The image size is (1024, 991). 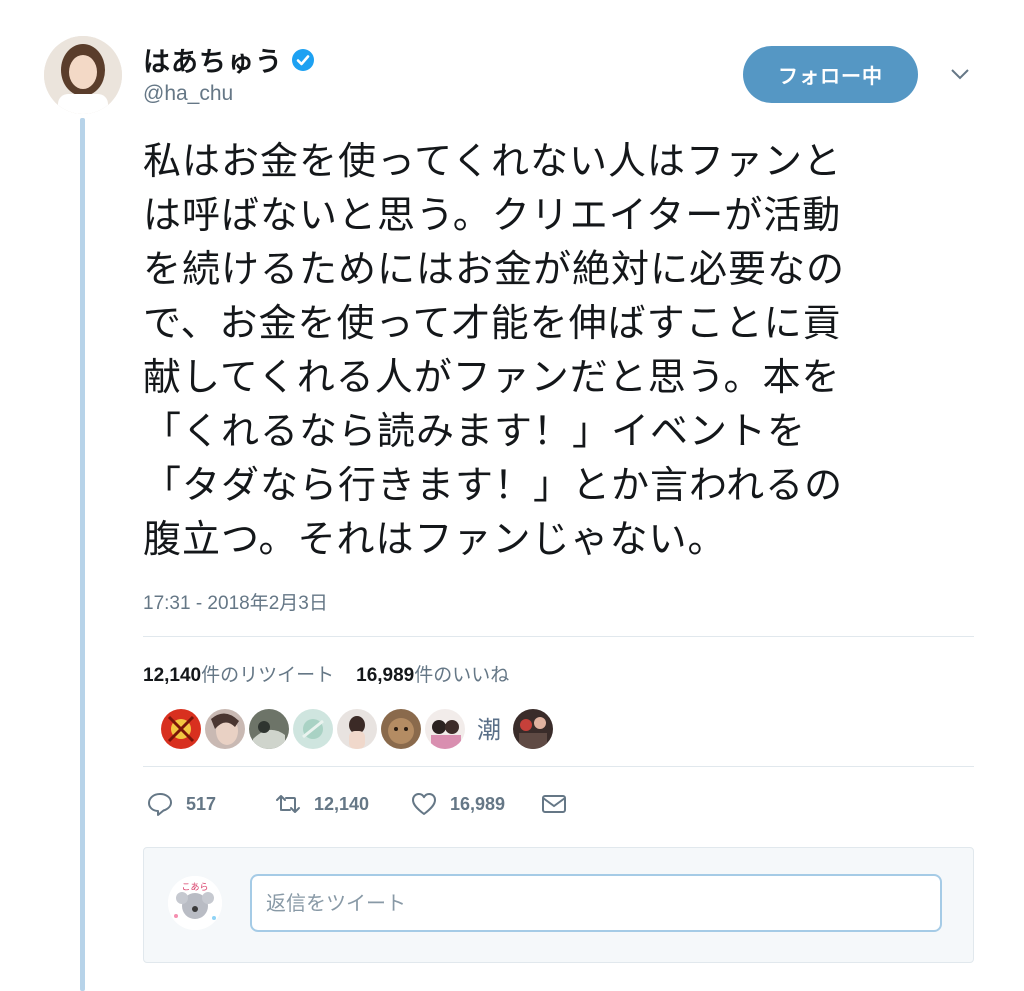 What do you see at coordinates (195, 903) in the screenshot?
I see `current-user-avatar: こあら` at bounding box center [195, 903].